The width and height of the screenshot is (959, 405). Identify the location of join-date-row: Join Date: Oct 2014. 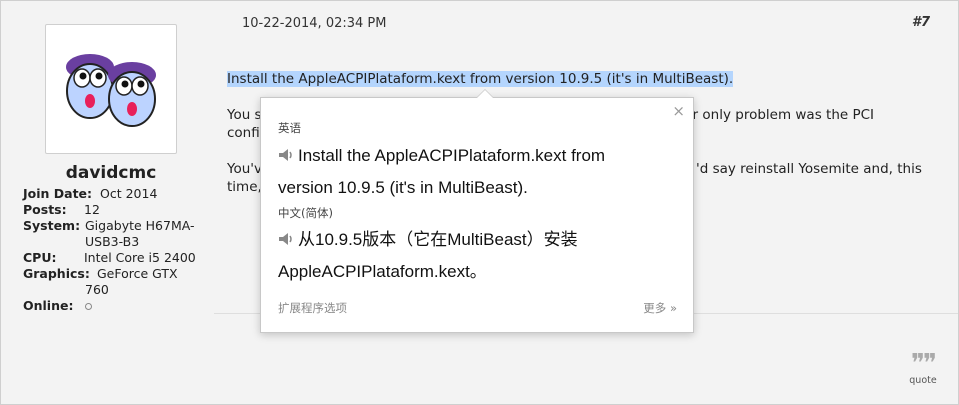
(113, 194).